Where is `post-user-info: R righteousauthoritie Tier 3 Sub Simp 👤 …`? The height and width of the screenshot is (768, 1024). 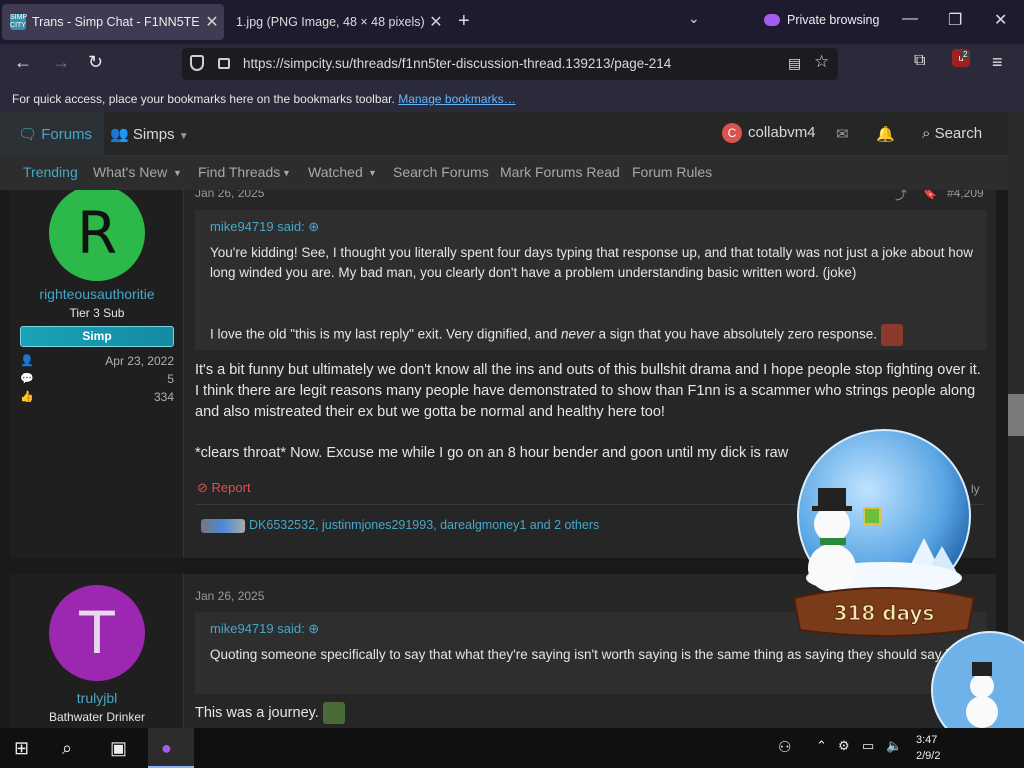
post-user-info: R righteousauthoritie Tier 3 Sub Simp 👤 … is located at coordinates (97, 374).